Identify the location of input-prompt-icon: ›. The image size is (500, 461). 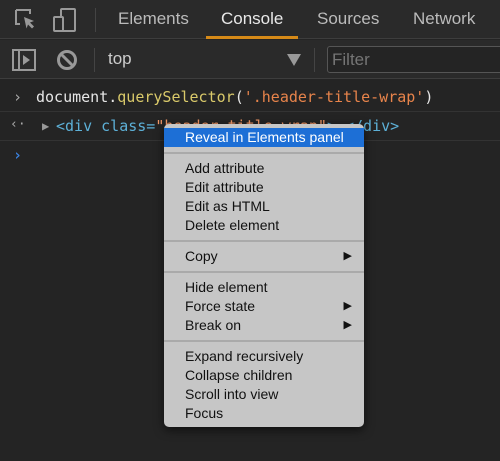
(18, 97).